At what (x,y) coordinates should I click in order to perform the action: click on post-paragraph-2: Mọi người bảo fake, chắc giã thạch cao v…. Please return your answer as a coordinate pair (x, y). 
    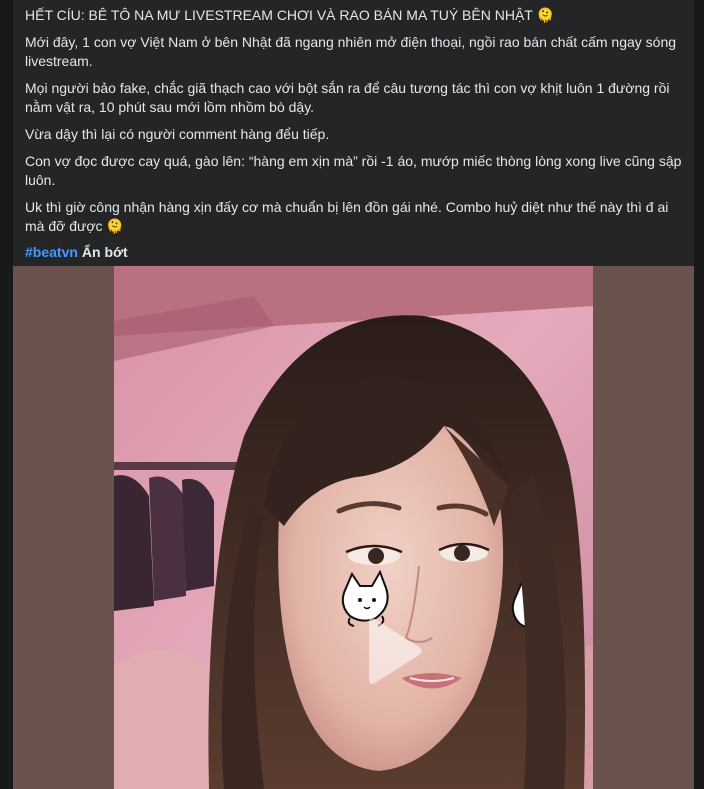
    Looking at the image, I should click on (347, 97).